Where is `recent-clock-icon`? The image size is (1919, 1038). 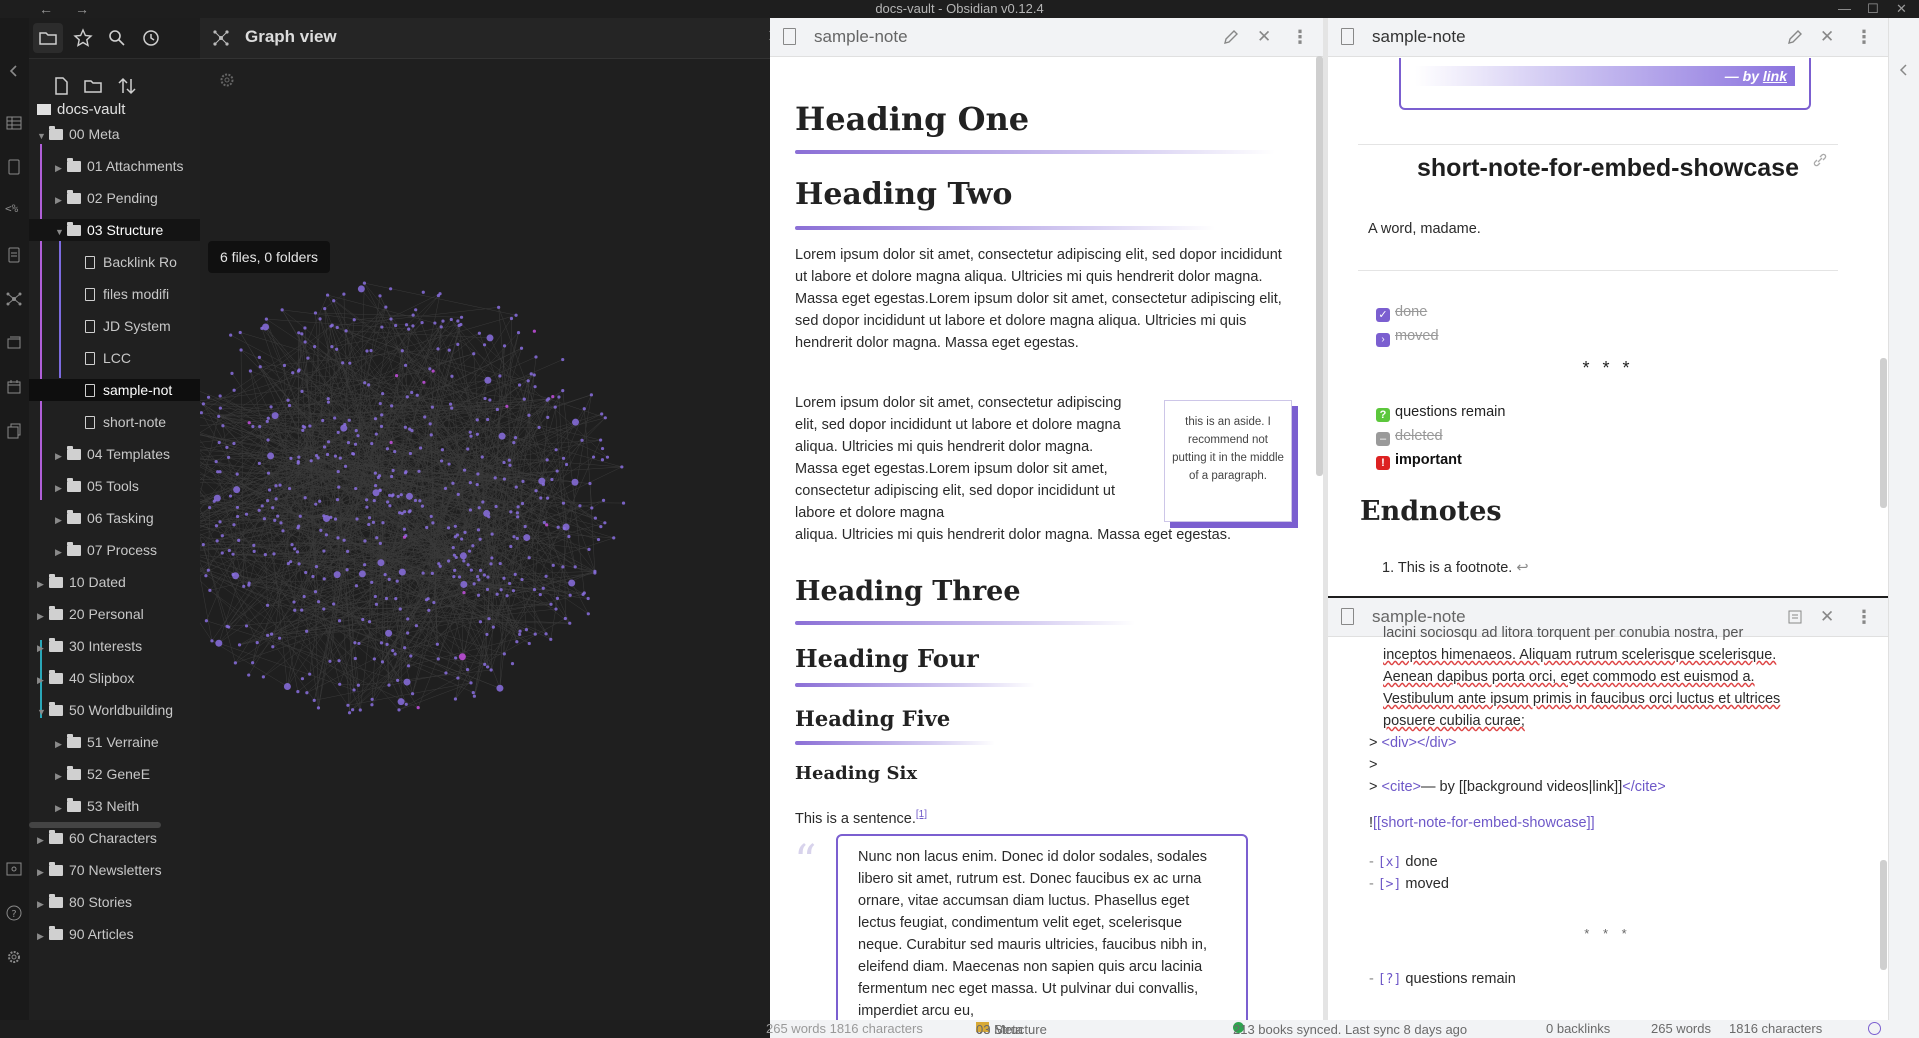
recent-clock-icon is located at coordinates (151, 38).